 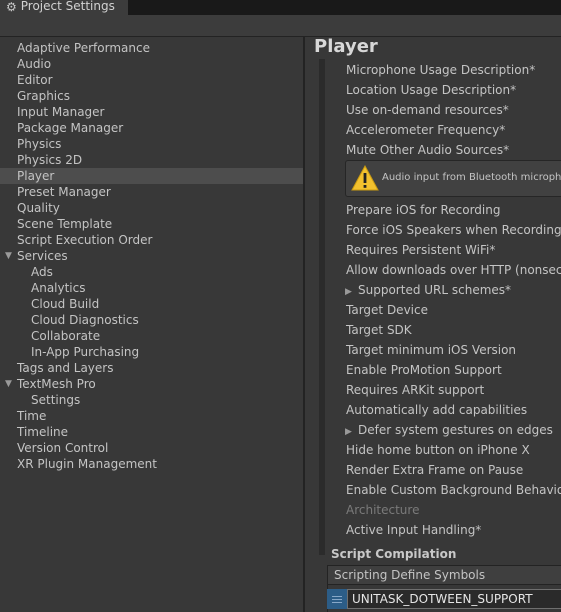 I want to click on window-titlebar: ⚙ Project Settings, so click(x=280, y=7).